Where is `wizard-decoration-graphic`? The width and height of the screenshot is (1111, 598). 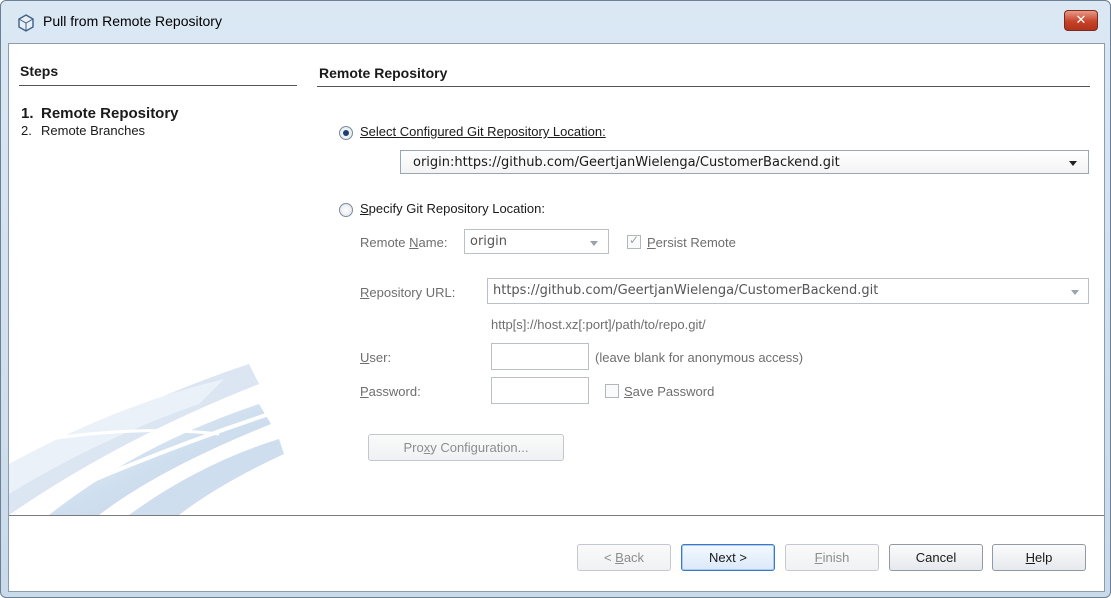 wizard-decoration-graphic is located at coordinates (146, 439).